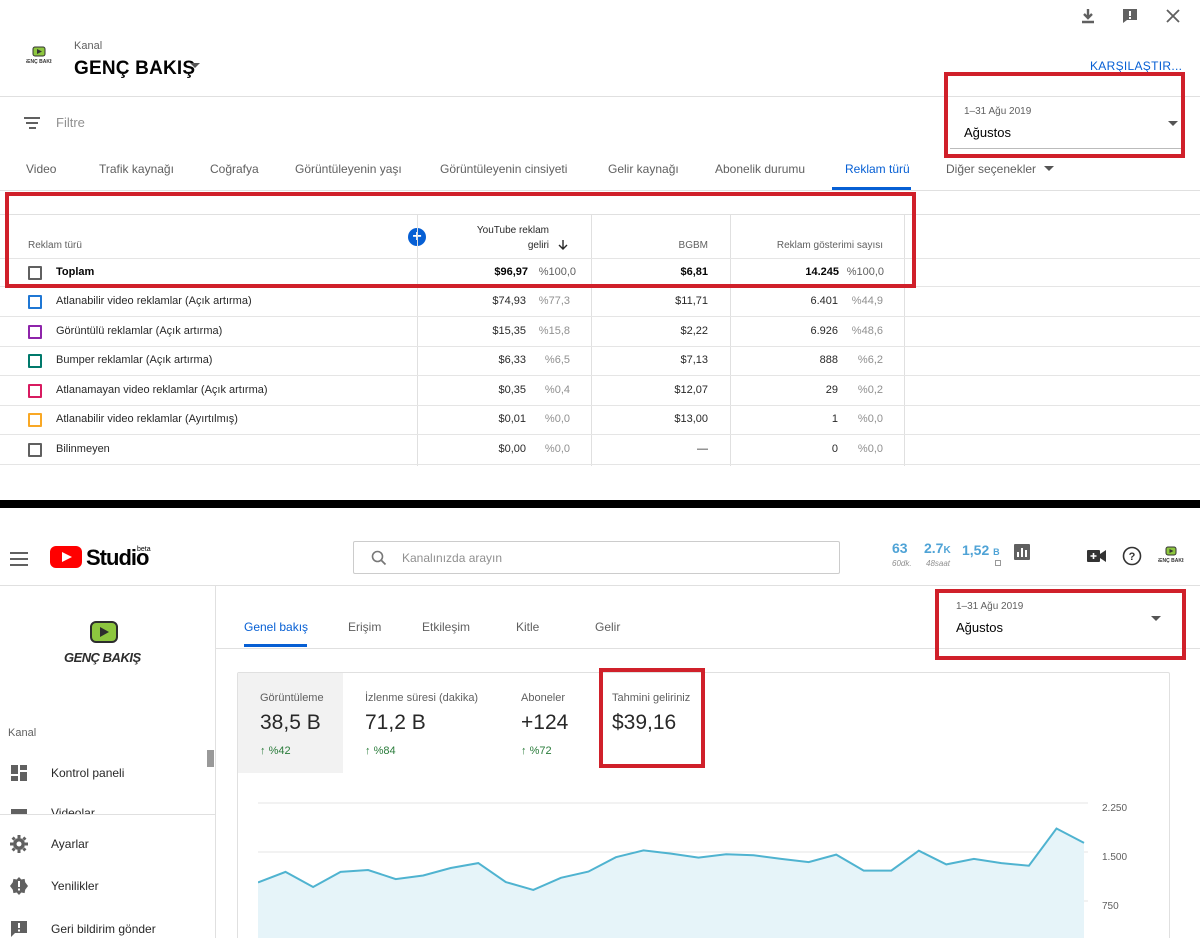  Describe the element at coordinates (694, 272) in the screenshot. I see `cpm-value: $6,81` at that location.